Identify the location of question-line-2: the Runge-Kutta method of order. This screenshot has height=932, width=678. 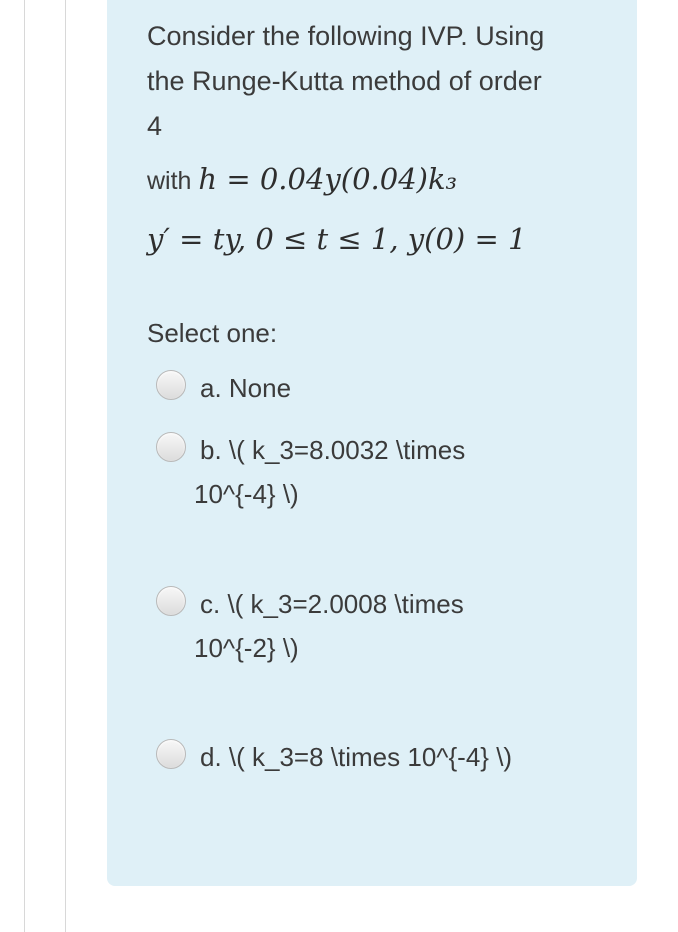
(344, 81).